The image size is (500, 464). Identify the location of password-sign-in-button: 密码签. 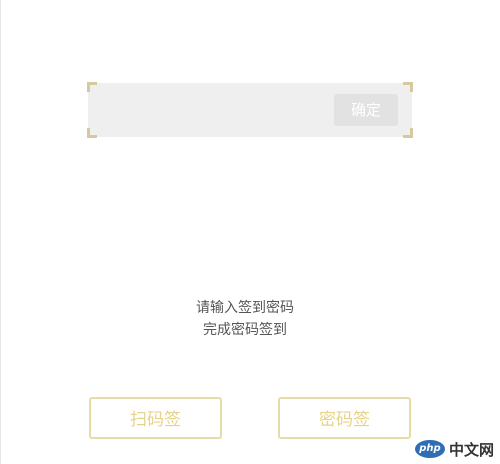
(344, 418).